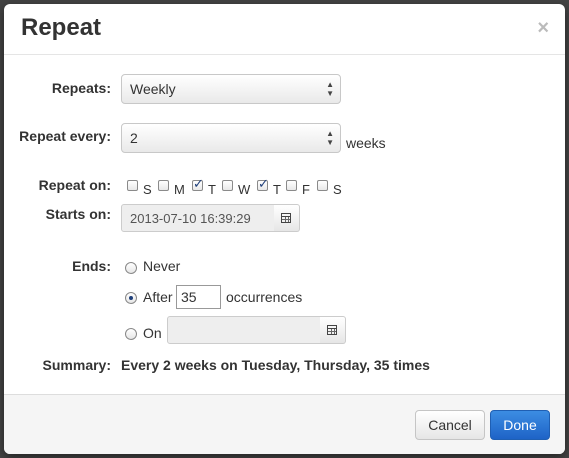  What do you see at coordinates (163, 185) in the screenshot?
I see `day-checkbox-monday` at bounding box center [163, 185].